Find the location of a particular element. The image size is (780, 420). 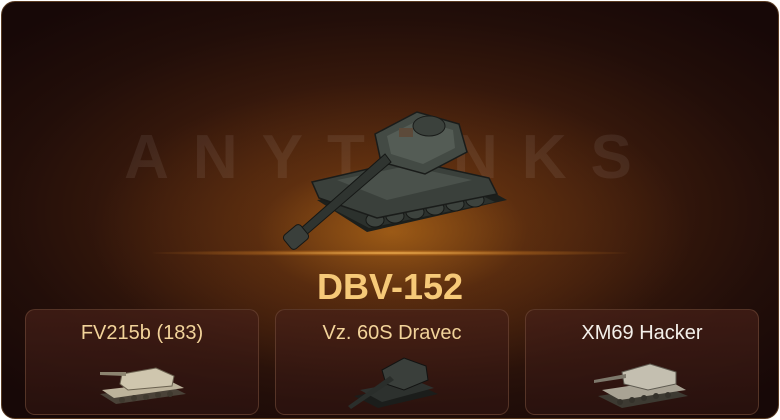

option-vz-60s-dravec: Vz. 60S Dravec is located at coordinates (392, 362).